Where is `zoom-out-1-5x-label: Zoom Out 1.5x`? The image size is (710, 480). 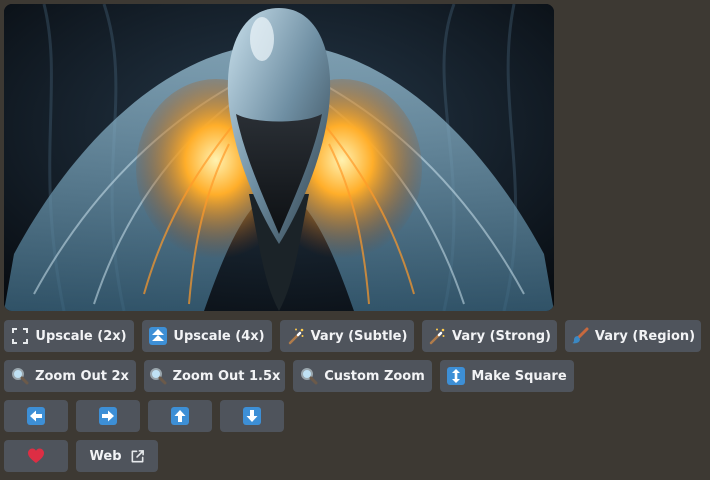
zoom-out-1-5x-label: Zoom Out 1.5x is located at coordinates (226, 376).